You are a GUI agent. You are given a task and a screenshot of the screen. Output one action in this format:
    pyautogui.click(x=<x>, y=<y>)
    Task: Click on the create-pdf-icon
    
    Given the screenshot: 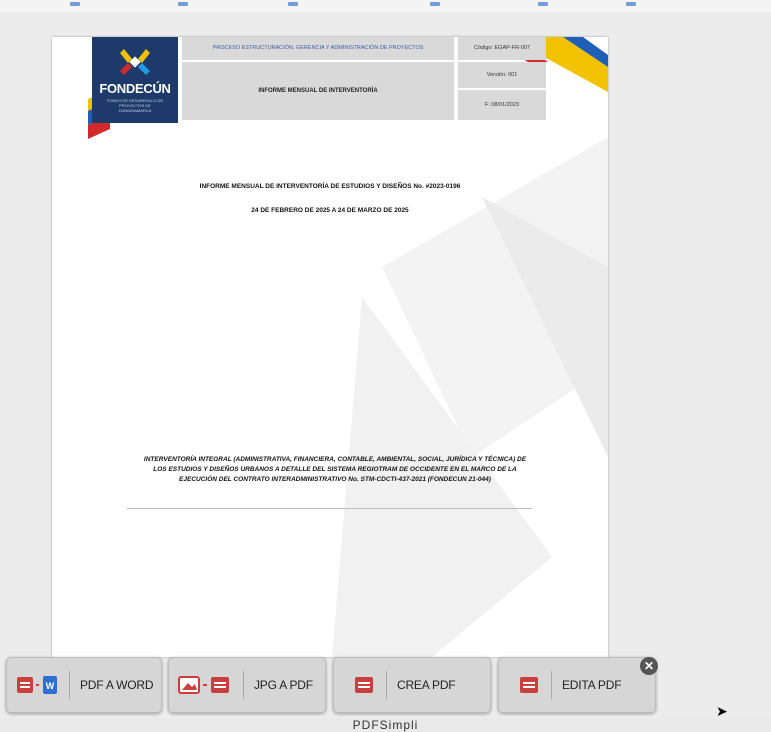 What is the action you would take?
    pyautogui.click(x=355, y=685)
    